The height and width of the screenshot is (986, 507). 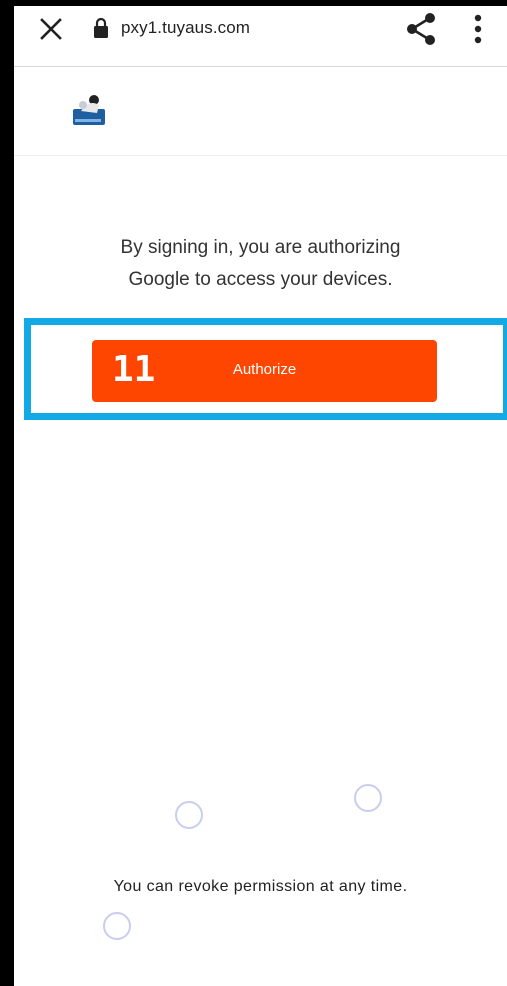 What do you see at coordinates (134, 369) in the screenshot?
I see `annotation-number: 11` at bounding box center [134, 369].